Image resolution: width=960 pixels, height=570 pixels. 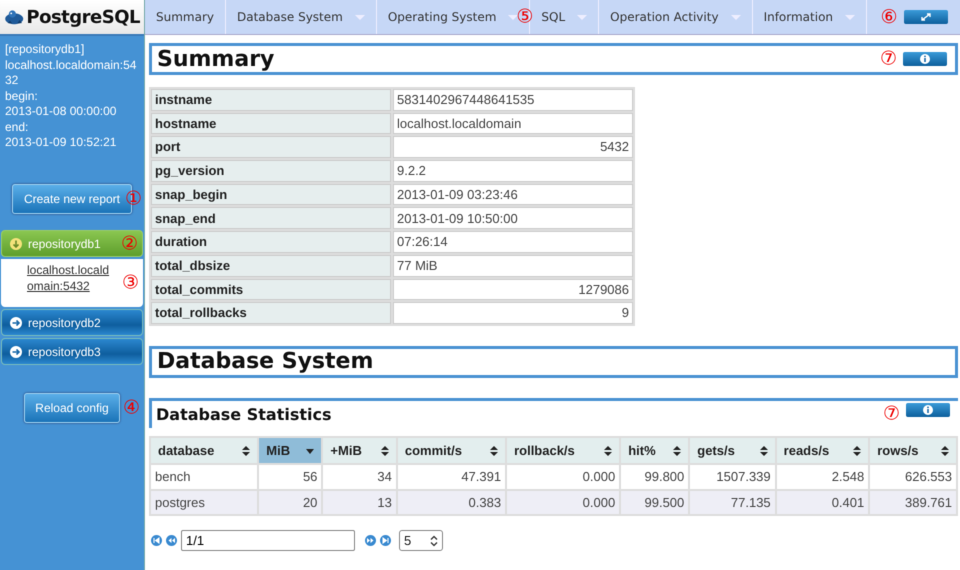 I want to click on repository-name: repositorydb1, so click(x=64, y=244).